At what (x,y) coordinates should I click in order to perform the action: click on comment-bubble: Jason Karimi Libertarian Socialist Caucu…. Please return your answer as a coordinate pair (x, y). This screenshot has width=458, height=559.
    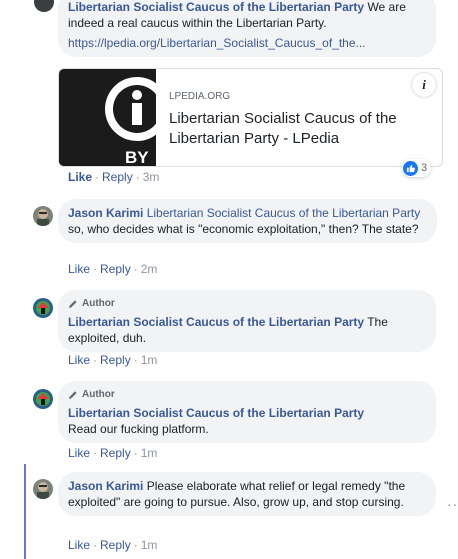
    Looking at the image, I should click on (247, 221).